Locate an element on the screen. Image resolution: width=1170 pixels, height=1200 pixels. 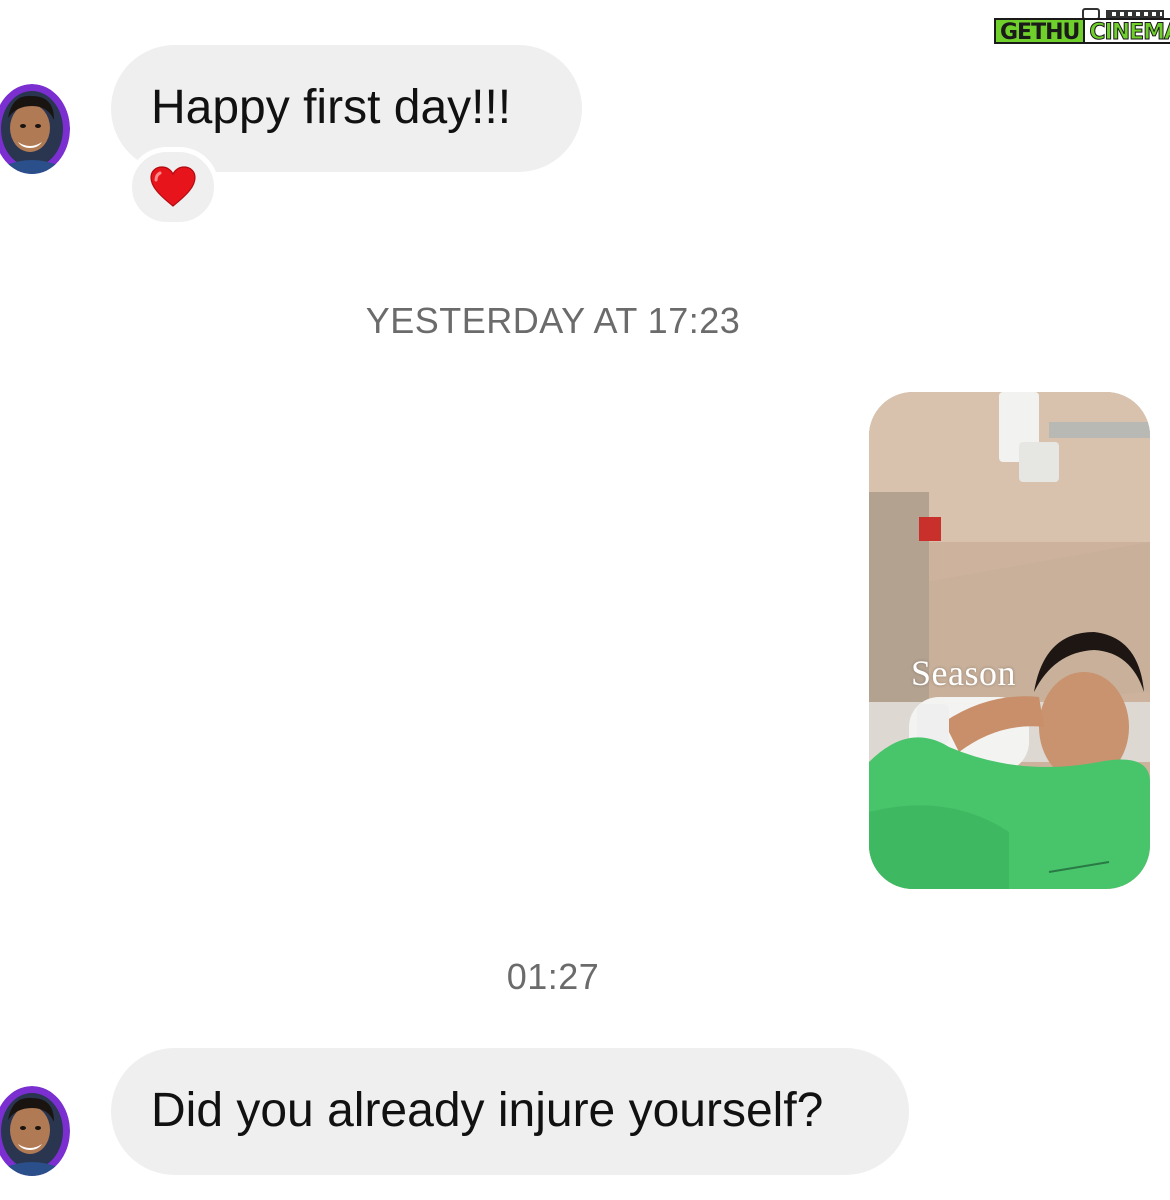
logo-word-cinema: CINEMA is located at coordinates (1127, 32).